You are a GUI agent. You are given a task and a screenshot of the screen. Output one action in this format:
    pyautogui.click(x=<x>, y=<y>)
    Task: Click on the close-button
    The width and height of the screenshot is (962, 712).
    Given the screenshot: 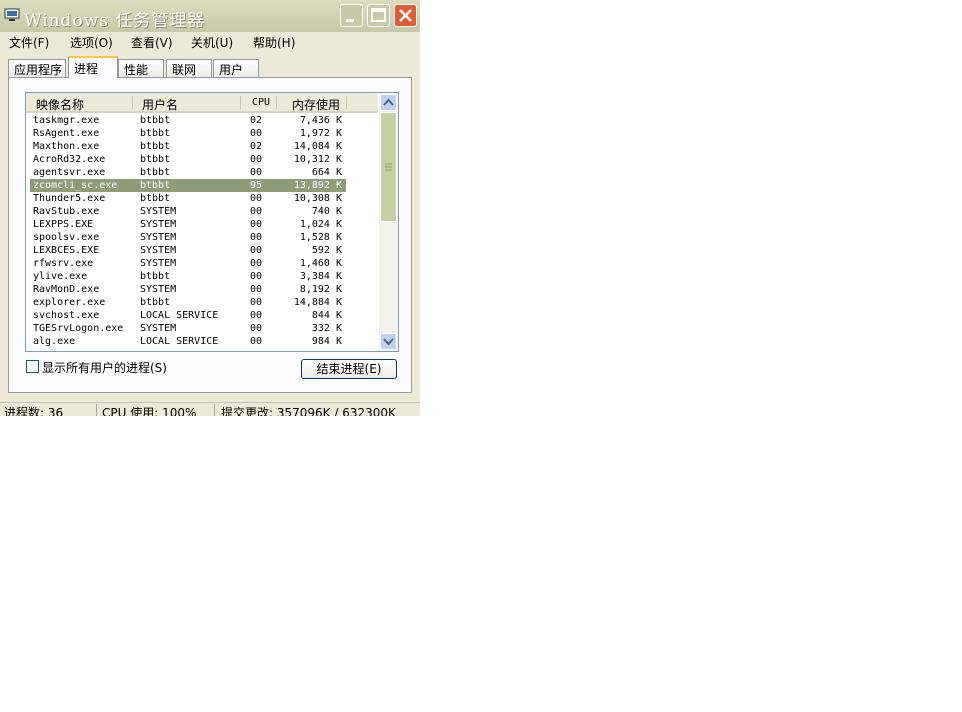 What is the action you would take?
    pyautogui.click(x=405, y=15)
    